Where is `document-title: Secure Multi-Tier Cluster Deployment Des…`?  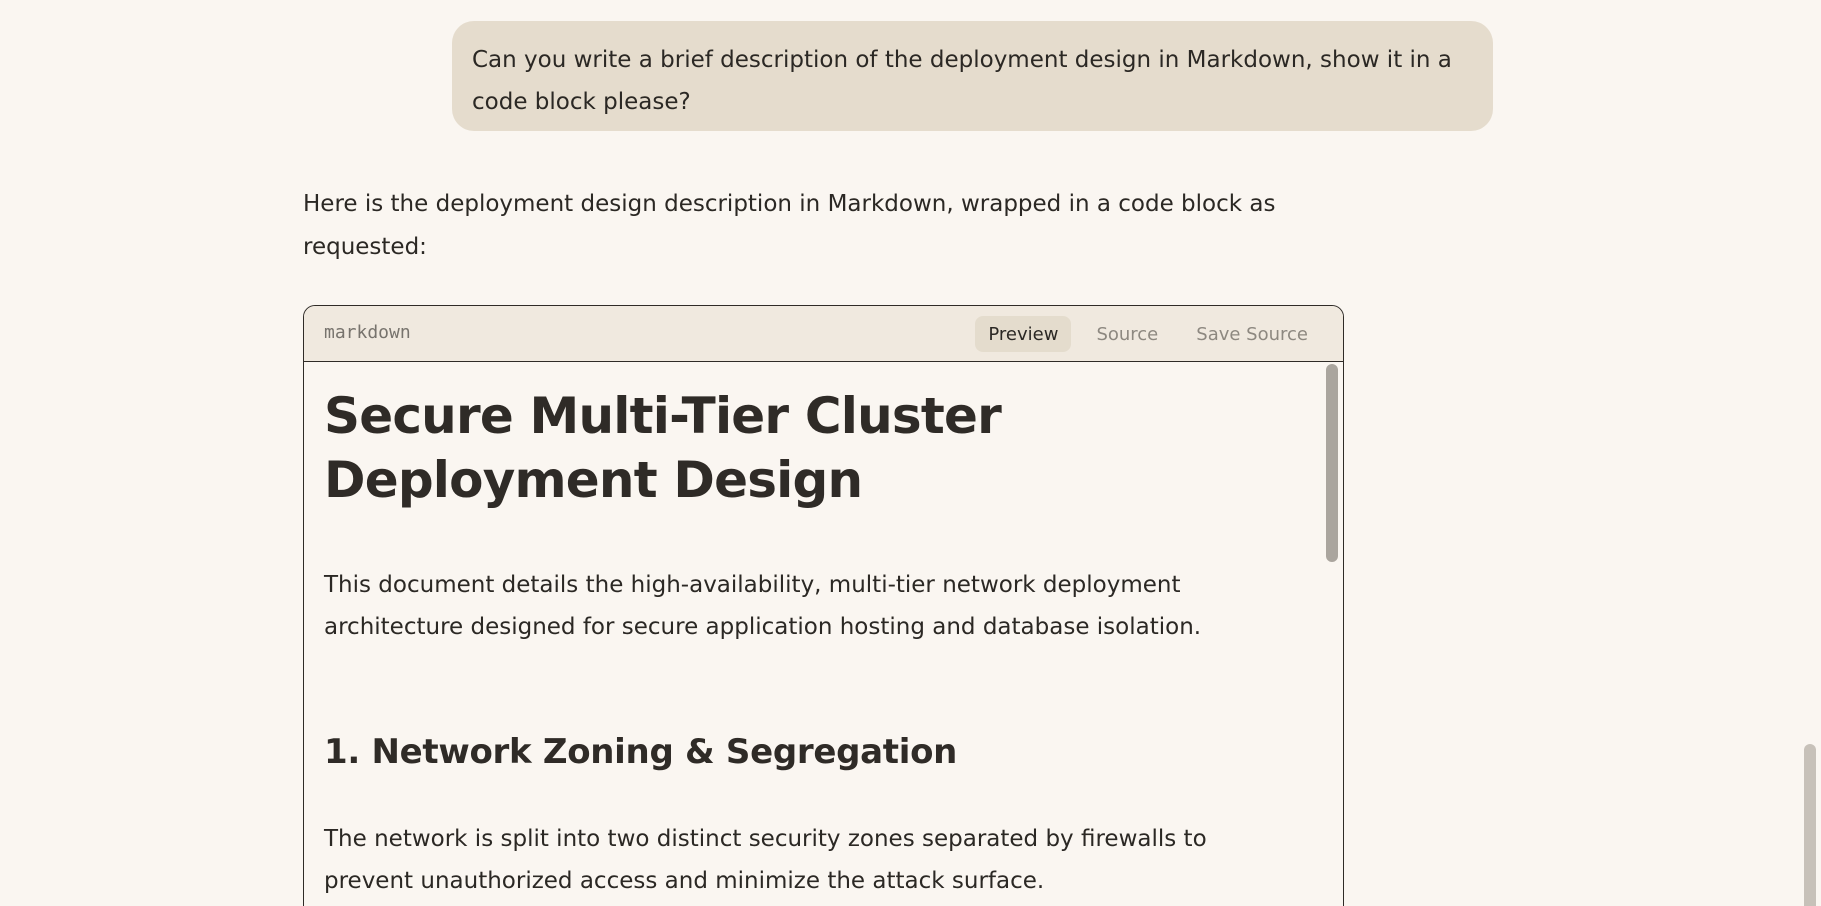 document-title: Secure Multi-Tier Cluster Deployment Des… is located at coordinates (663, 448).